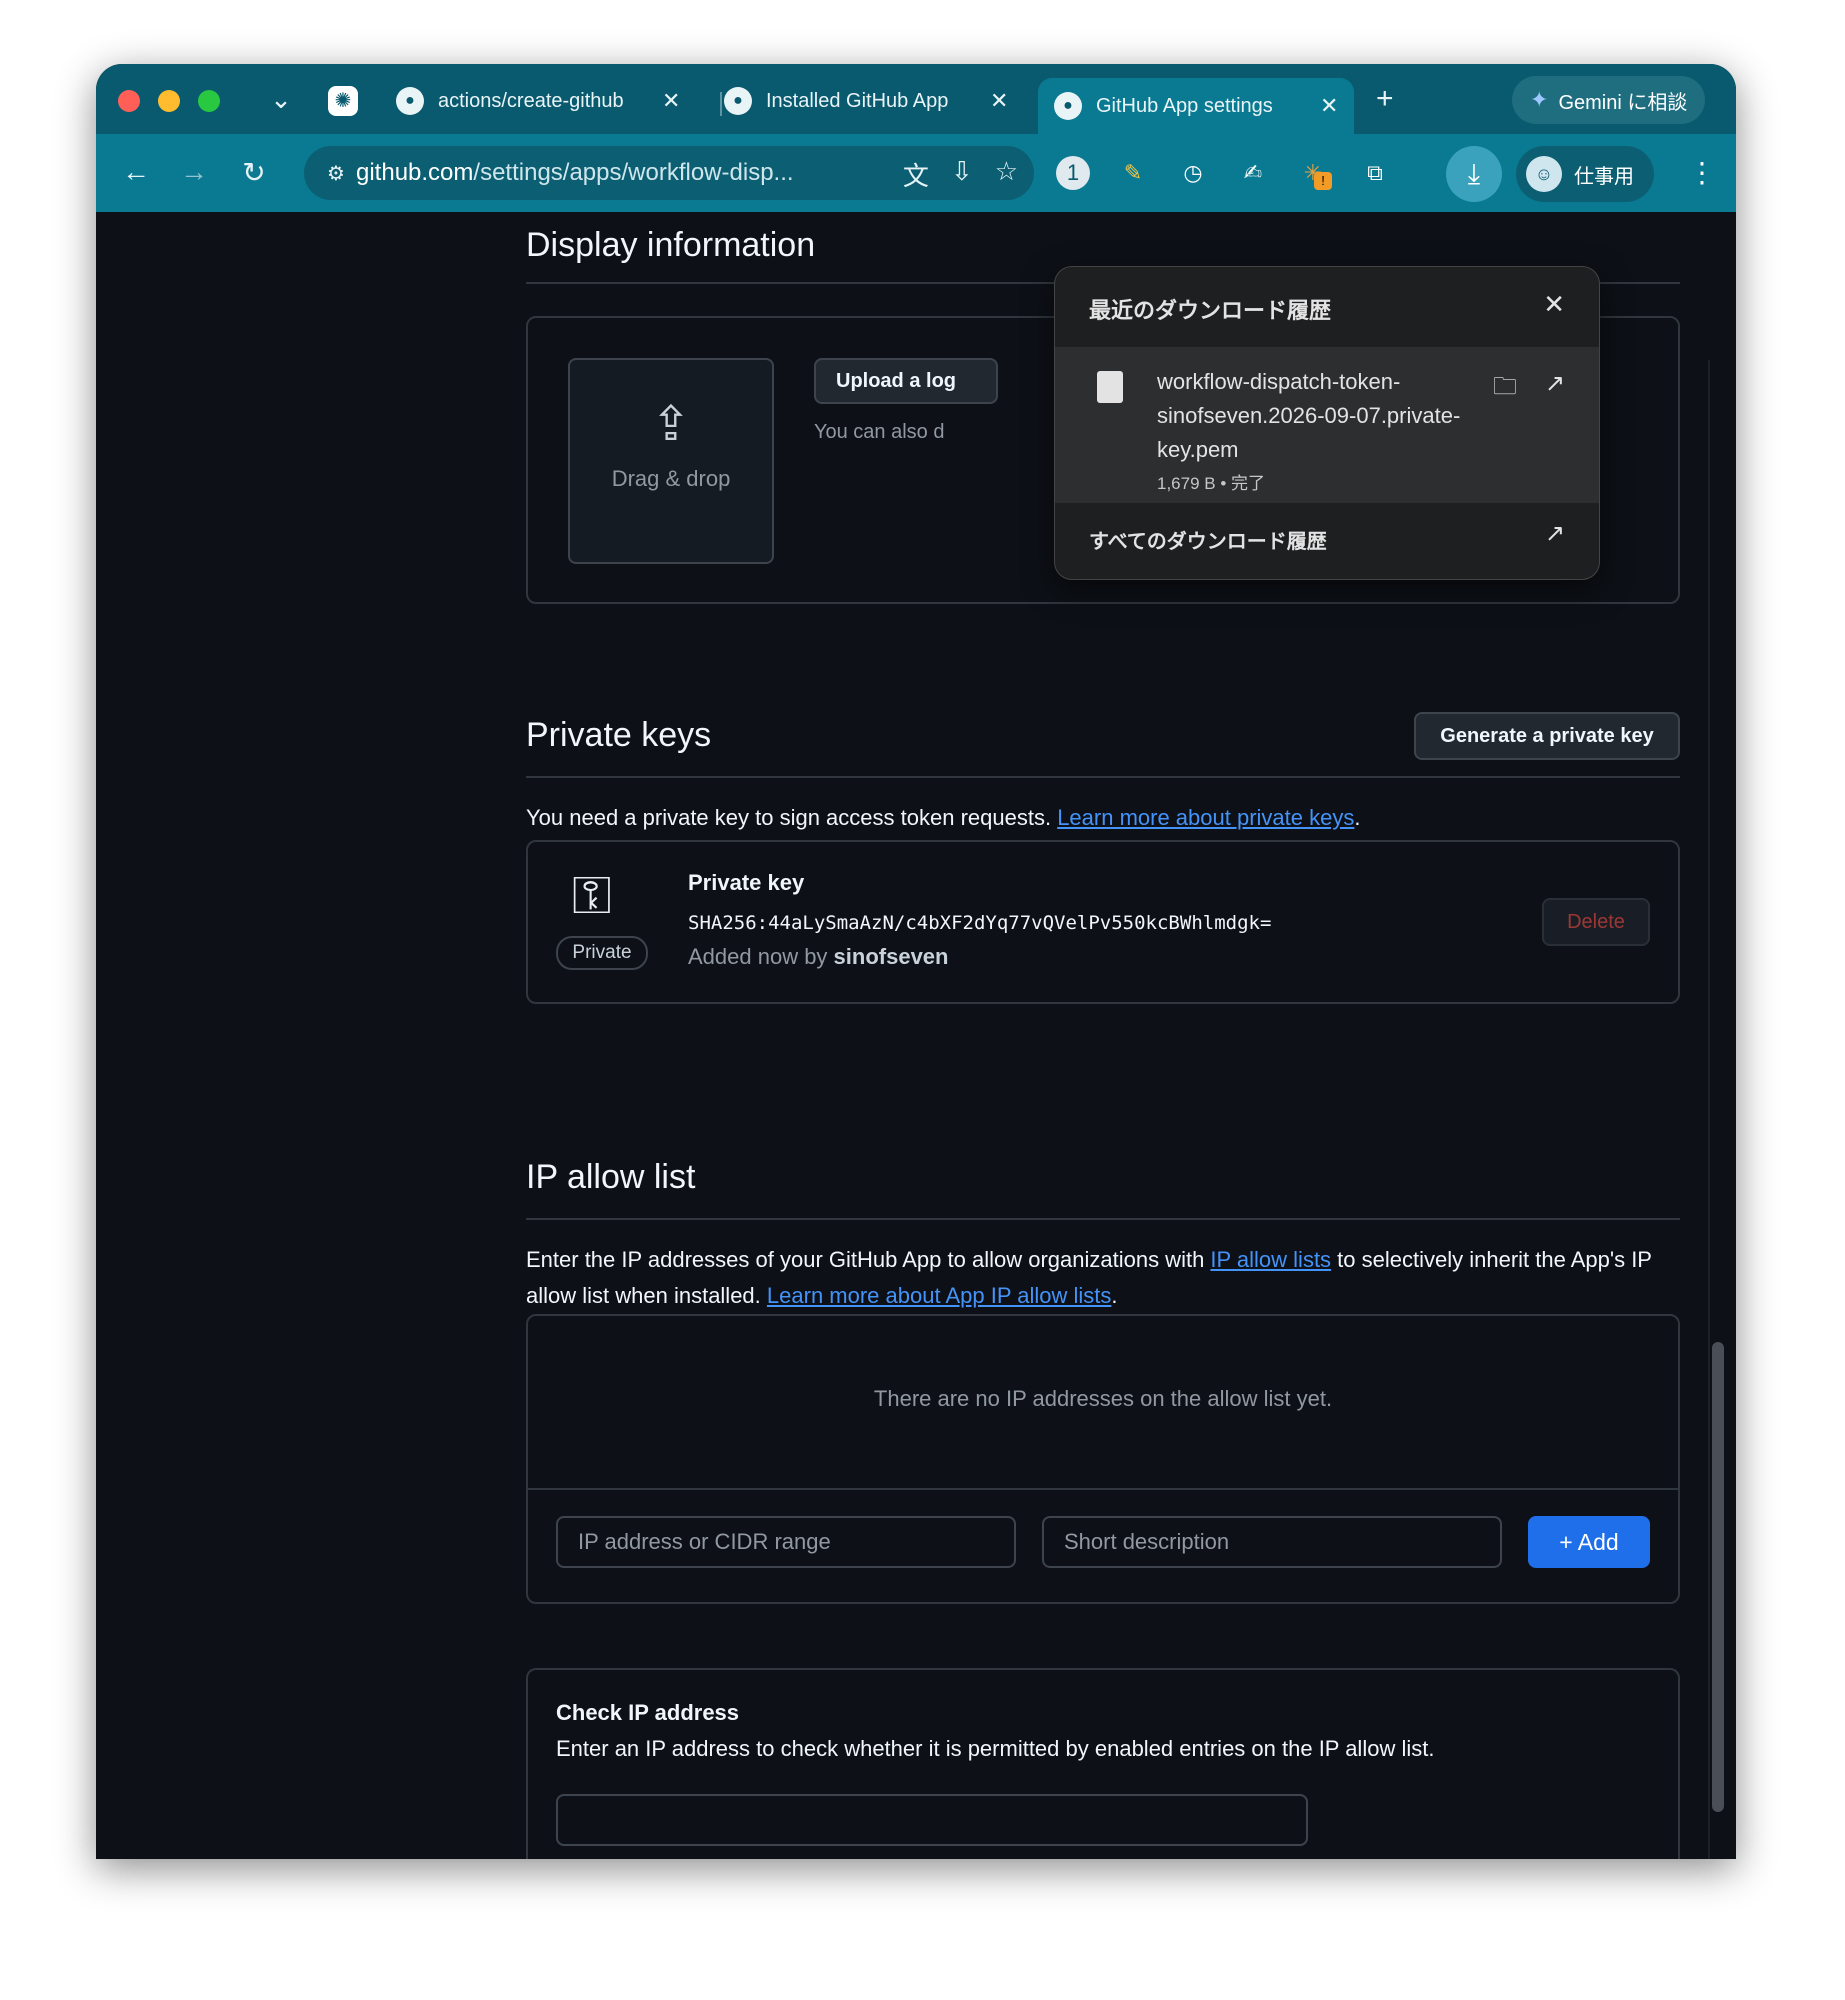  What do you see at coordinates (671, 461) in the screenshot?
I see `logo-drop-zone: ⇪ Drag & drop` at bounding box center [671, 461].